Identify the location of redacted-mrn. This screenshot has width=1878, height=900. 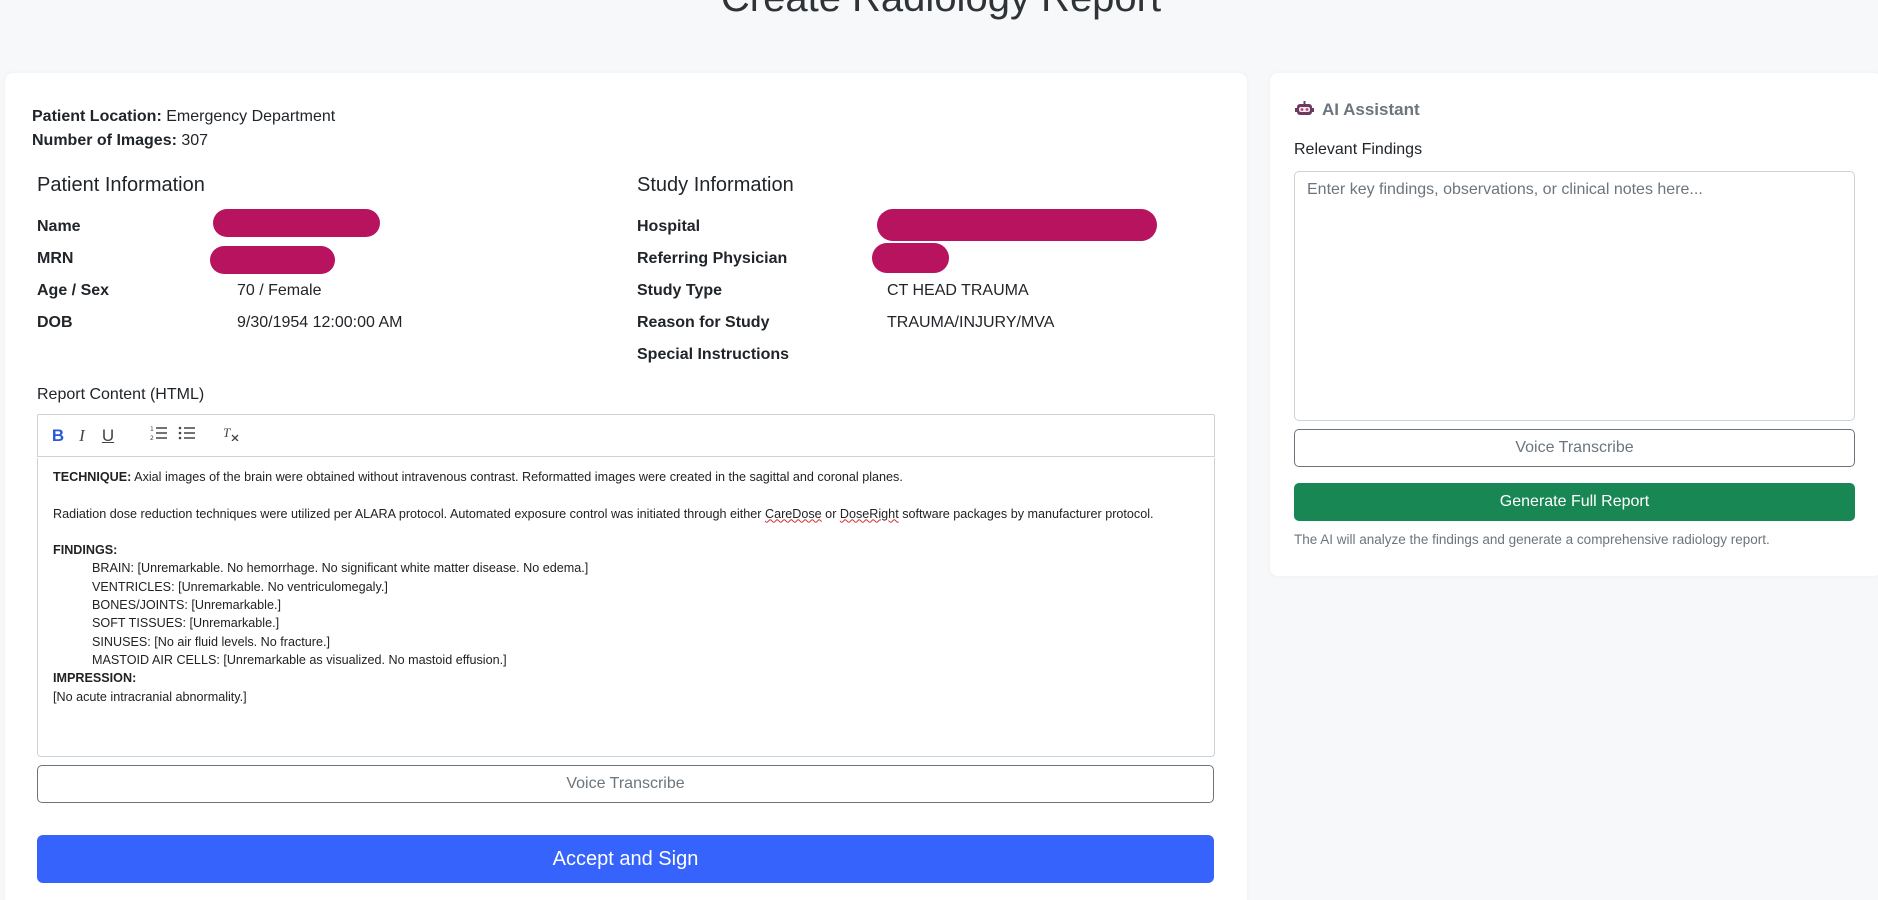
(272, 260).